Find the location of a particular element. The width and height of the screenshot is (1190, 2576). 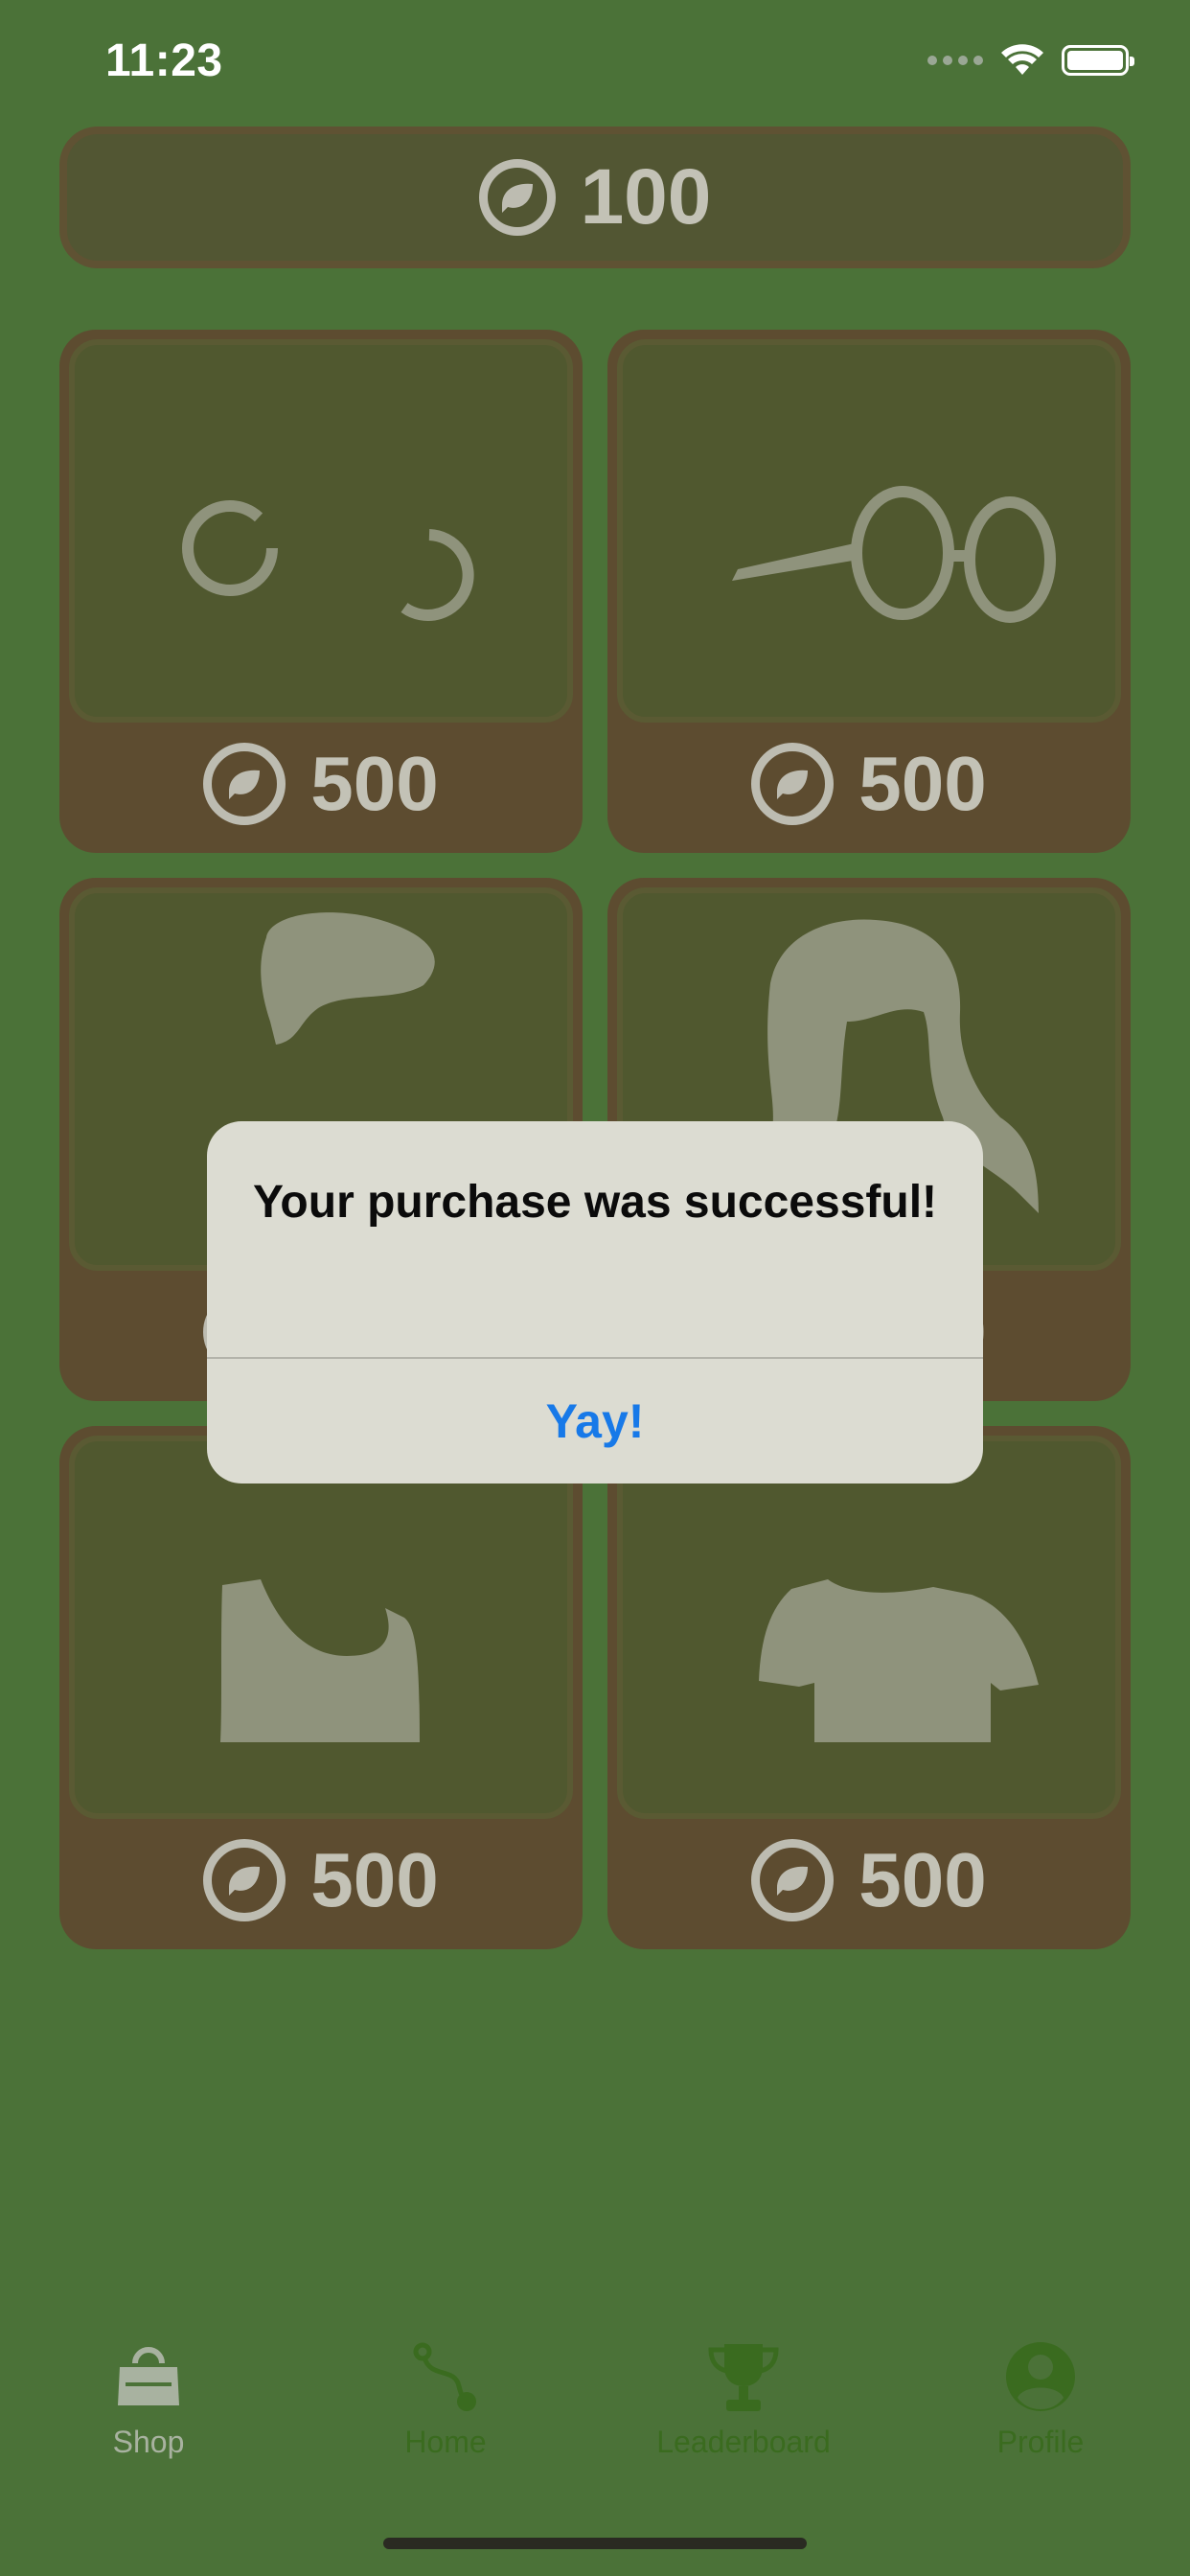

trophy-icon is located at coordinates (744, 2377).